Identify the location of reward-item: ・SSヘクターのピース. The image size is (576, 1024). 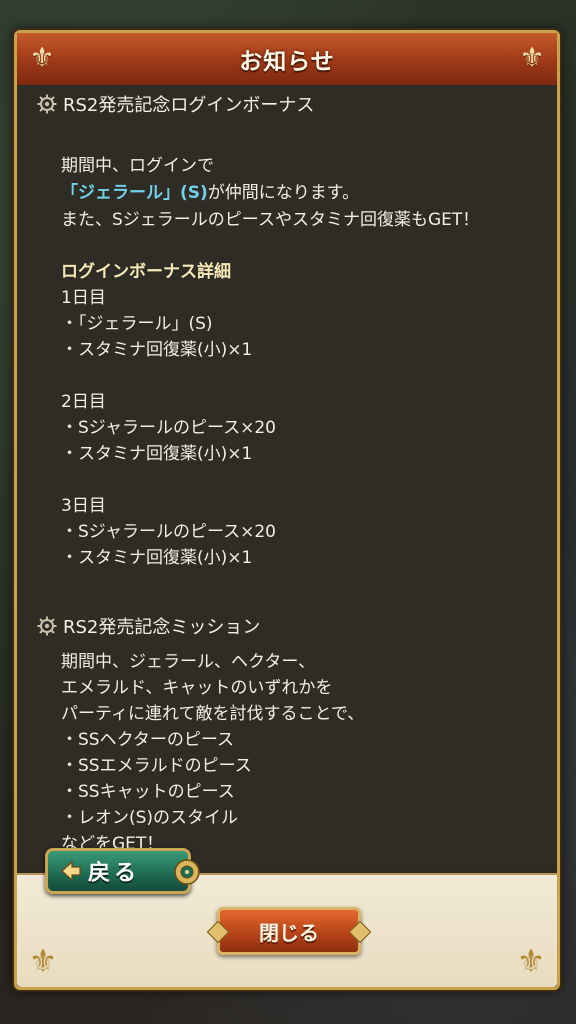
(148, 740).